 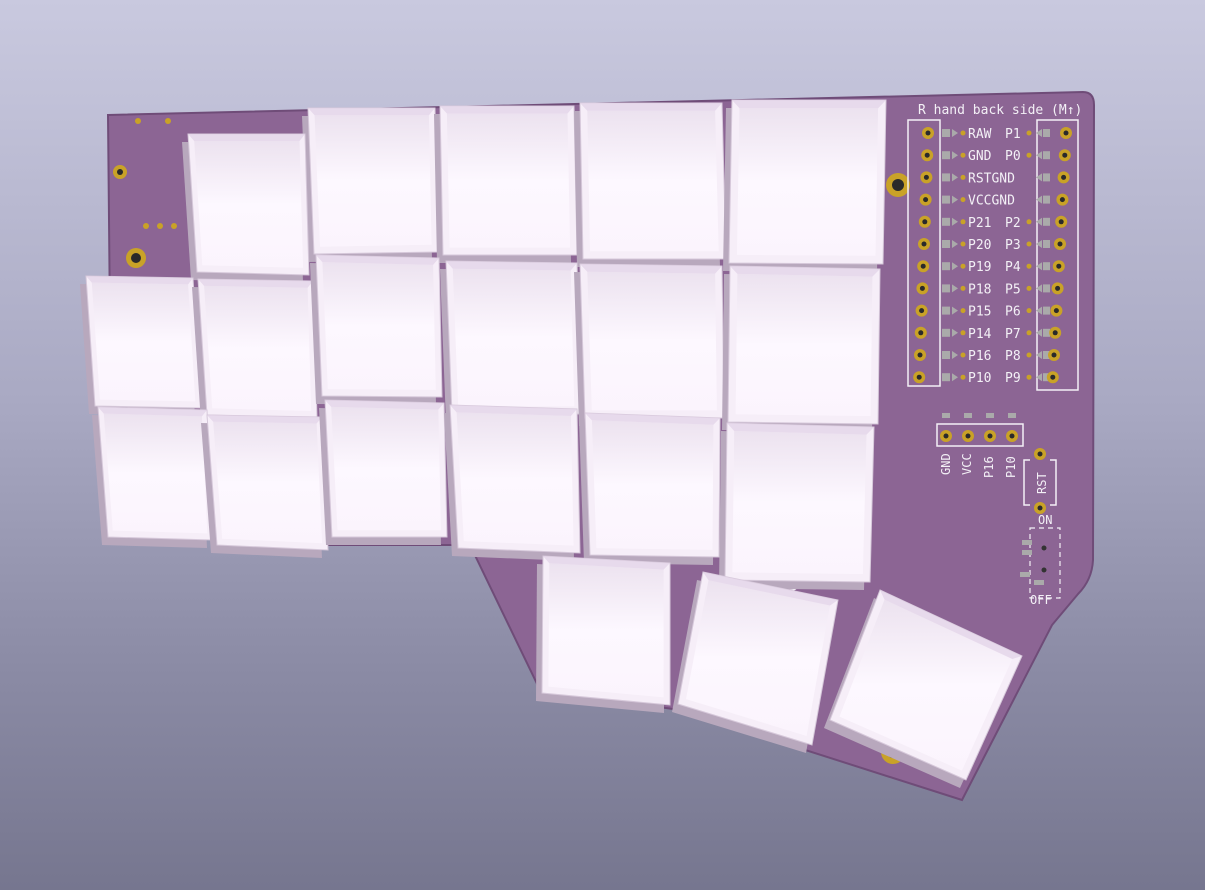 What do you see at coordinates (979, 267) in the screenshot?
I see `pin-label-left: P19` at bounding box center [979, 267].